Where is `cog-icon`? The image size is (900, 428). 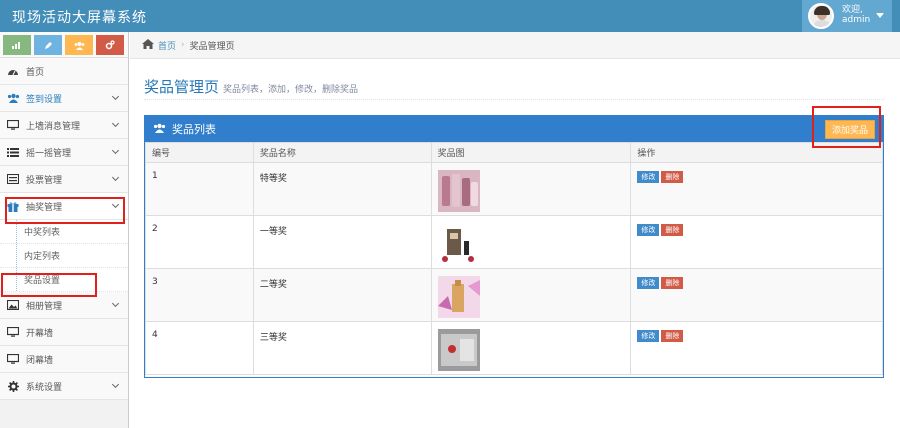
cog-icon is located at coordinates (13, 386).